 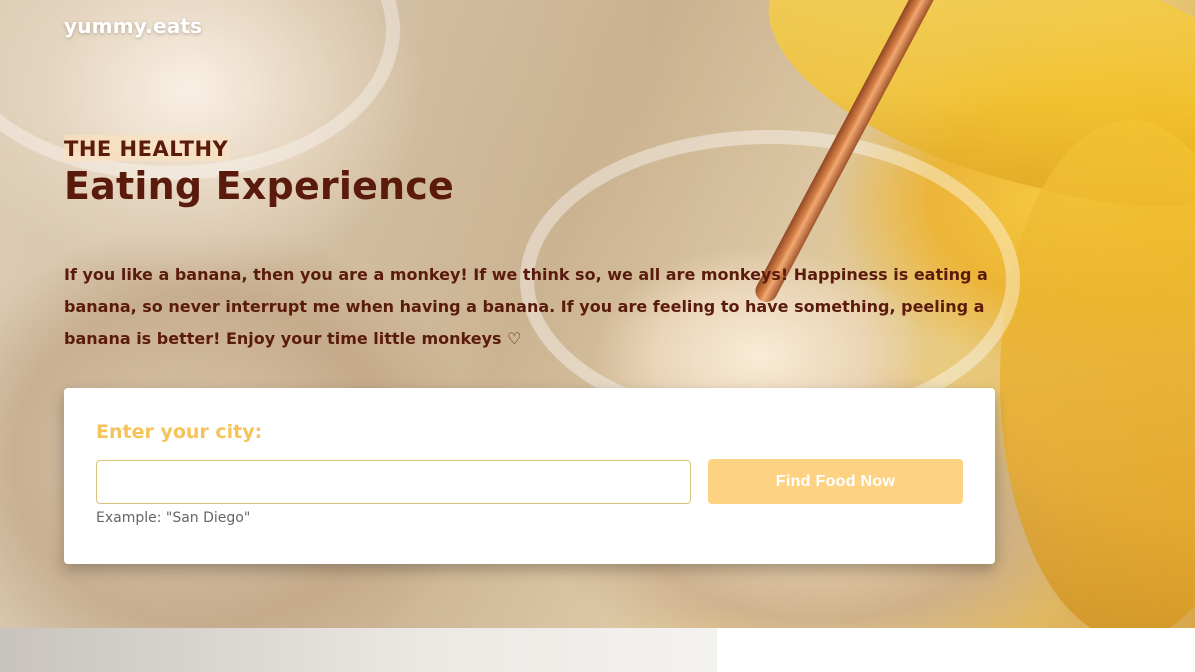 I want to click on next-section-panel, so click(x=956, y=650).